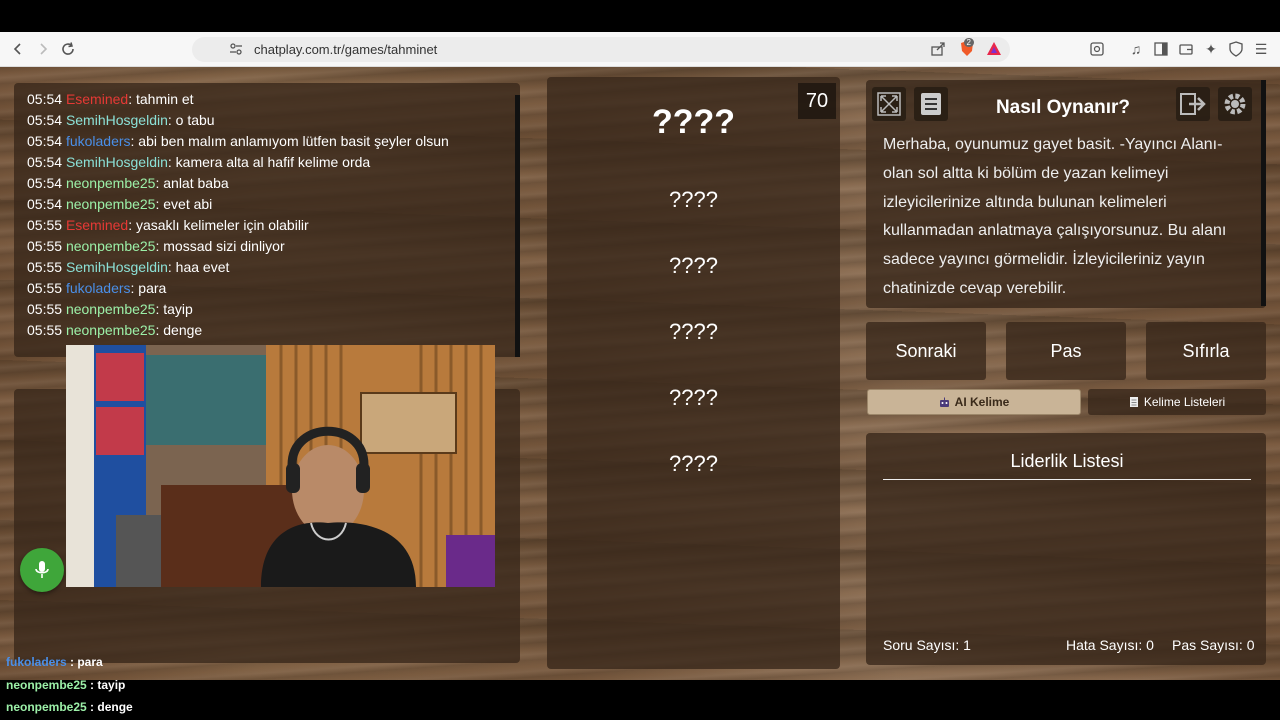  I want to click on robot-icon, so click(944, 402).